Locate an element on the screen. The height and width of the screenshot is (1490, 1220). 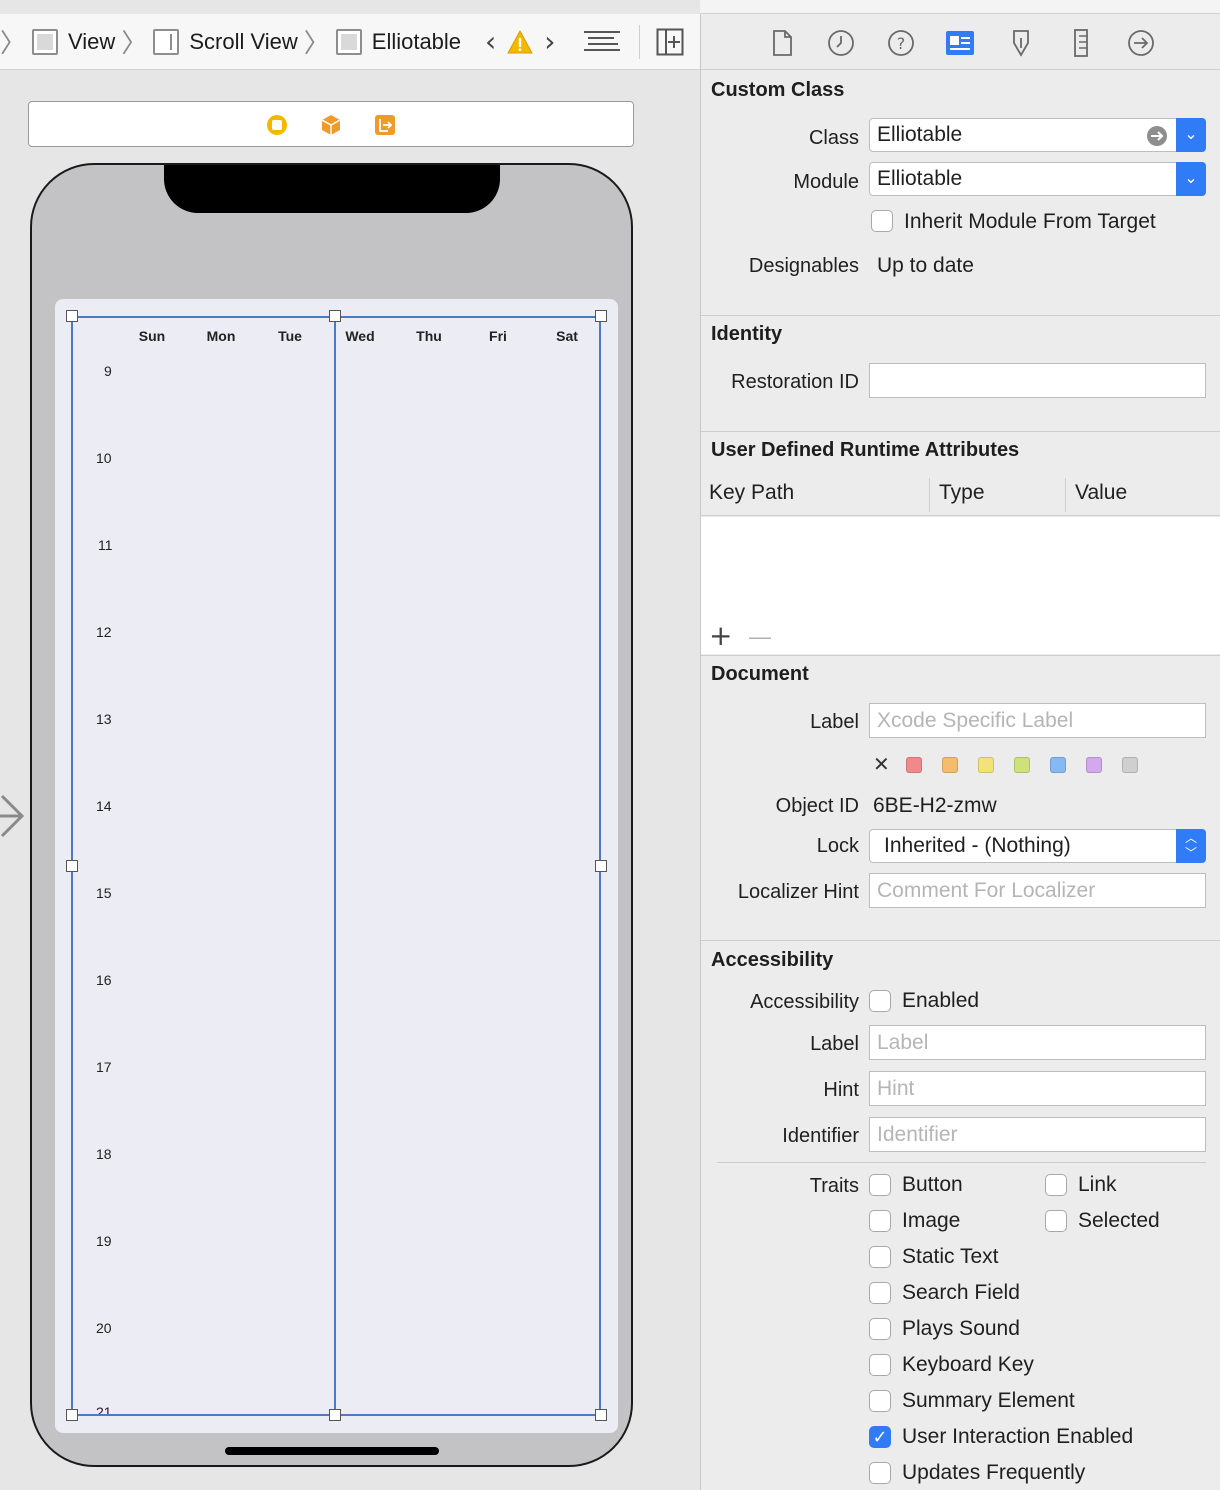
resize-handle-left is located at coordinates (72, 866).